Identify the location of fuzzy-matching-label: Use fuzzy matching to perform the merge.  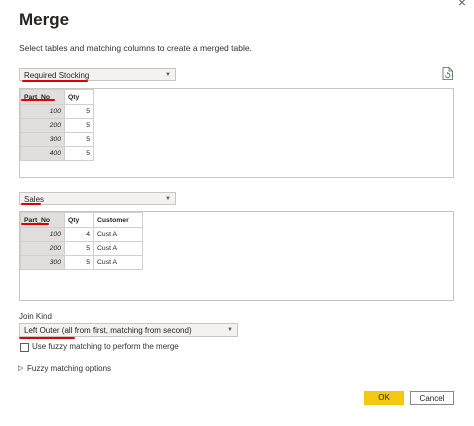
(105, 346).